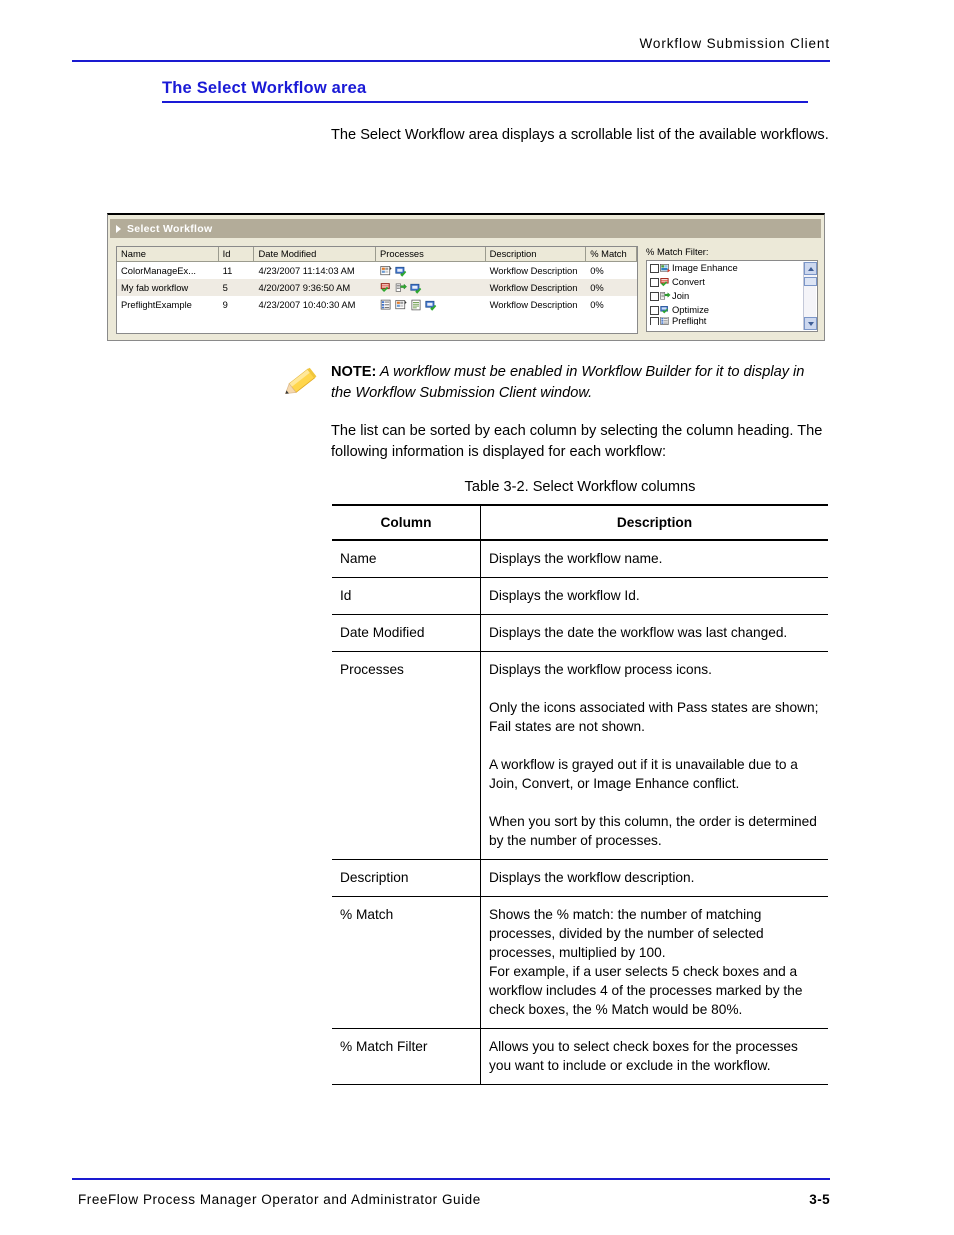 The height and width of the screenshot is (1235, 954). I want to click on description-paragraph: Displays the workflow process icons., so click(600, 669).